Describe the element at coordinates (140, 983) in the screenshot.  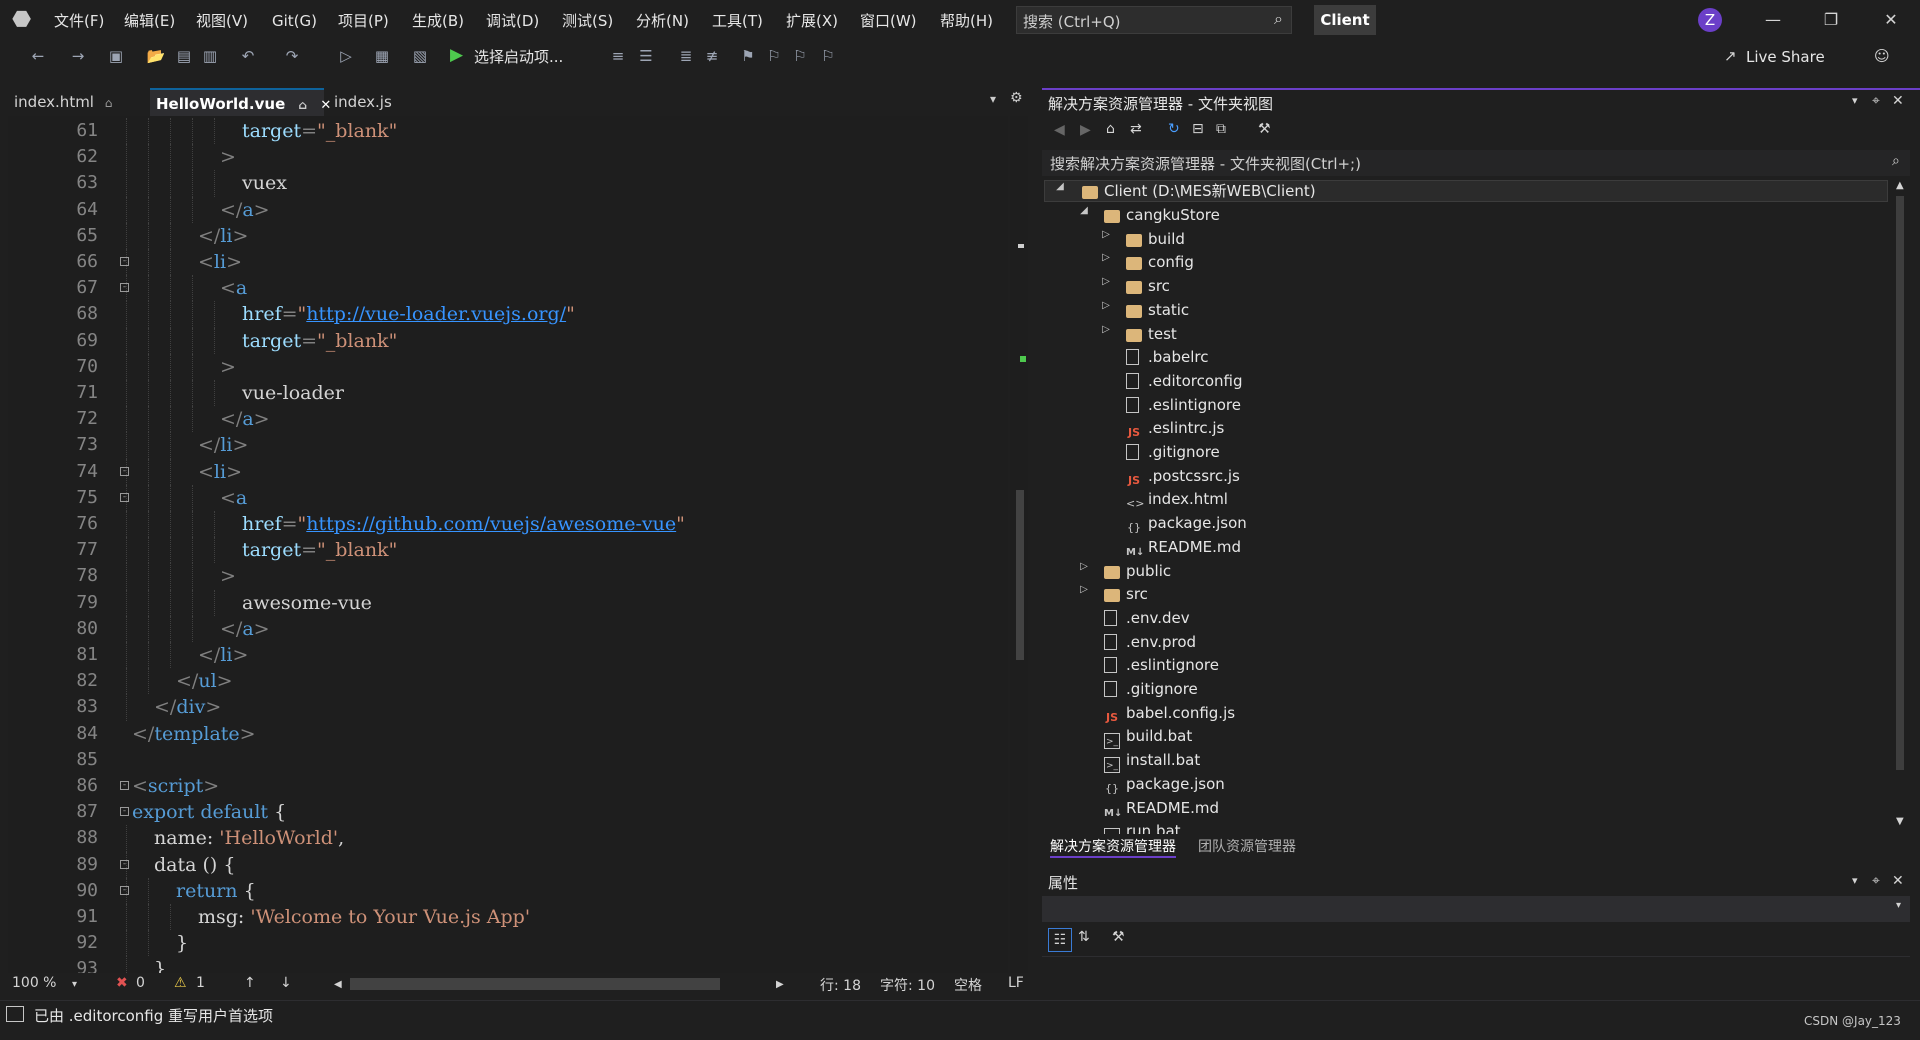
I see `error-count: 0` at that location.